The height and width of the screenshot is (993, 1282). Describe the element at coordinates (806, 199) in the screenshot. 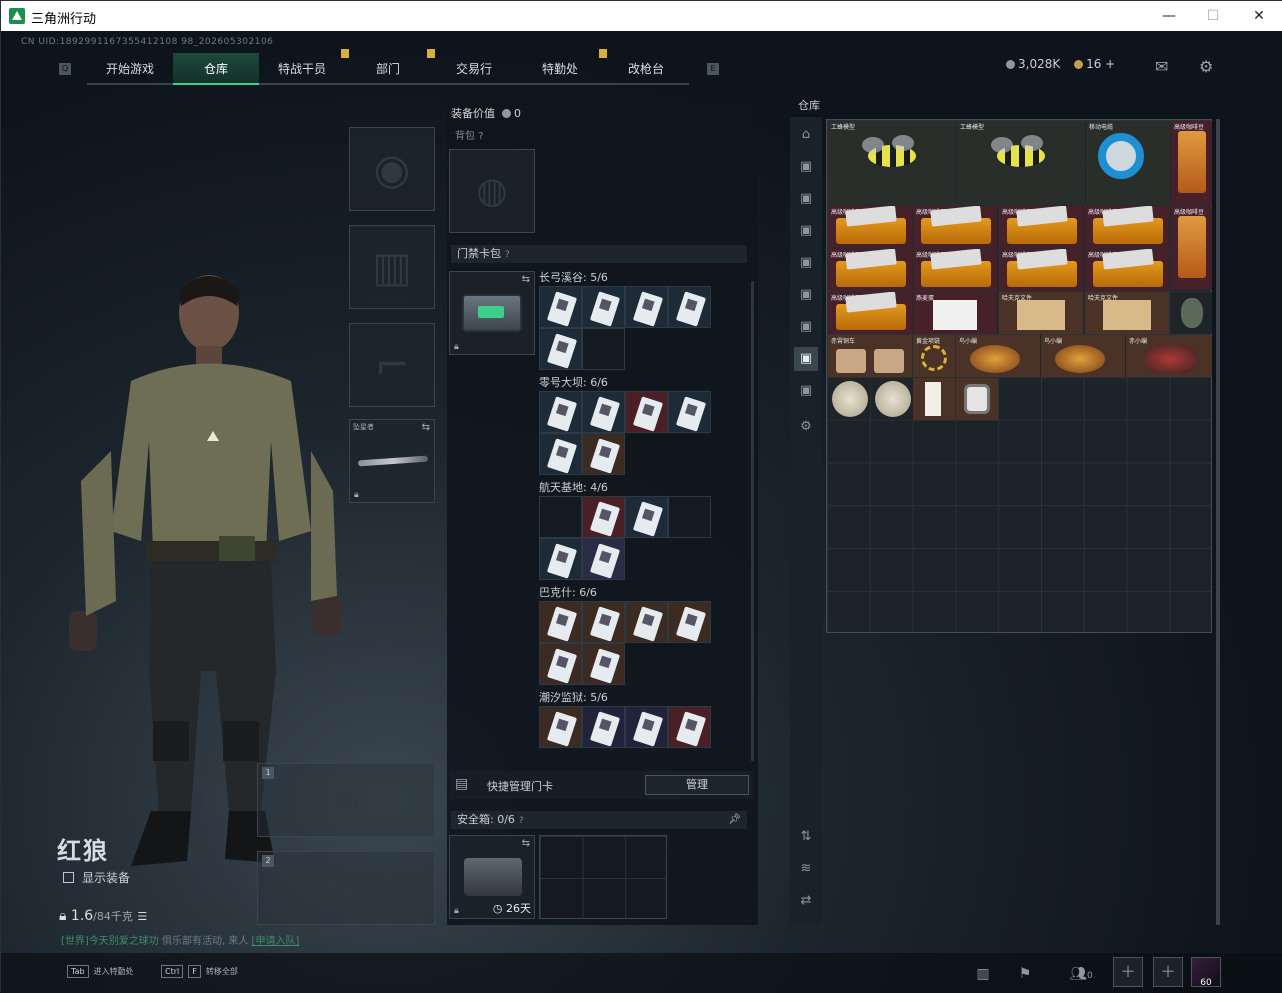

I see `tab-storage2-icon: ▣` at that location.